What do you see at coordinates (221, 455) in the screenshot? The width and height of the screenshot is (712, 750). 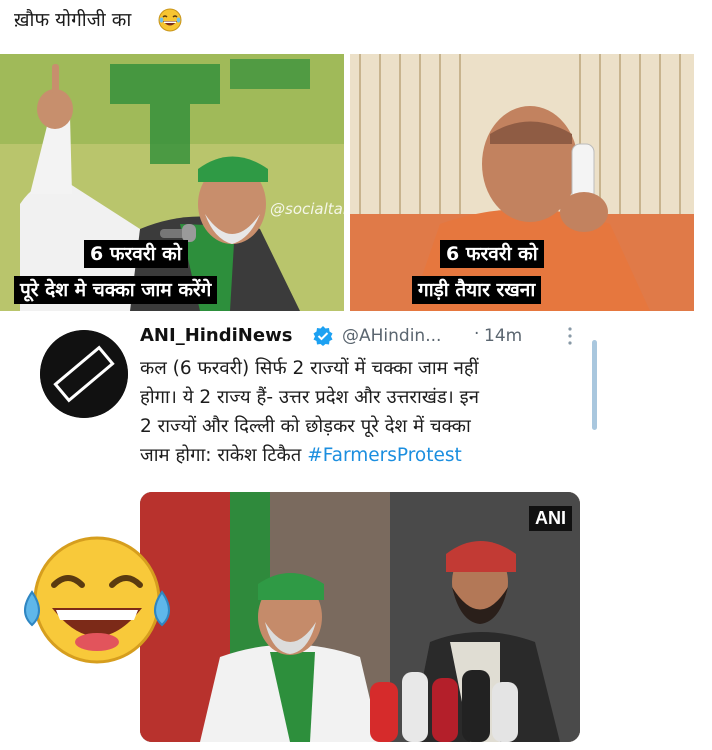 I see `tweet-text-line4-body: जाम होगा: राकेश टिकैत` at bounding box center [221, 455].